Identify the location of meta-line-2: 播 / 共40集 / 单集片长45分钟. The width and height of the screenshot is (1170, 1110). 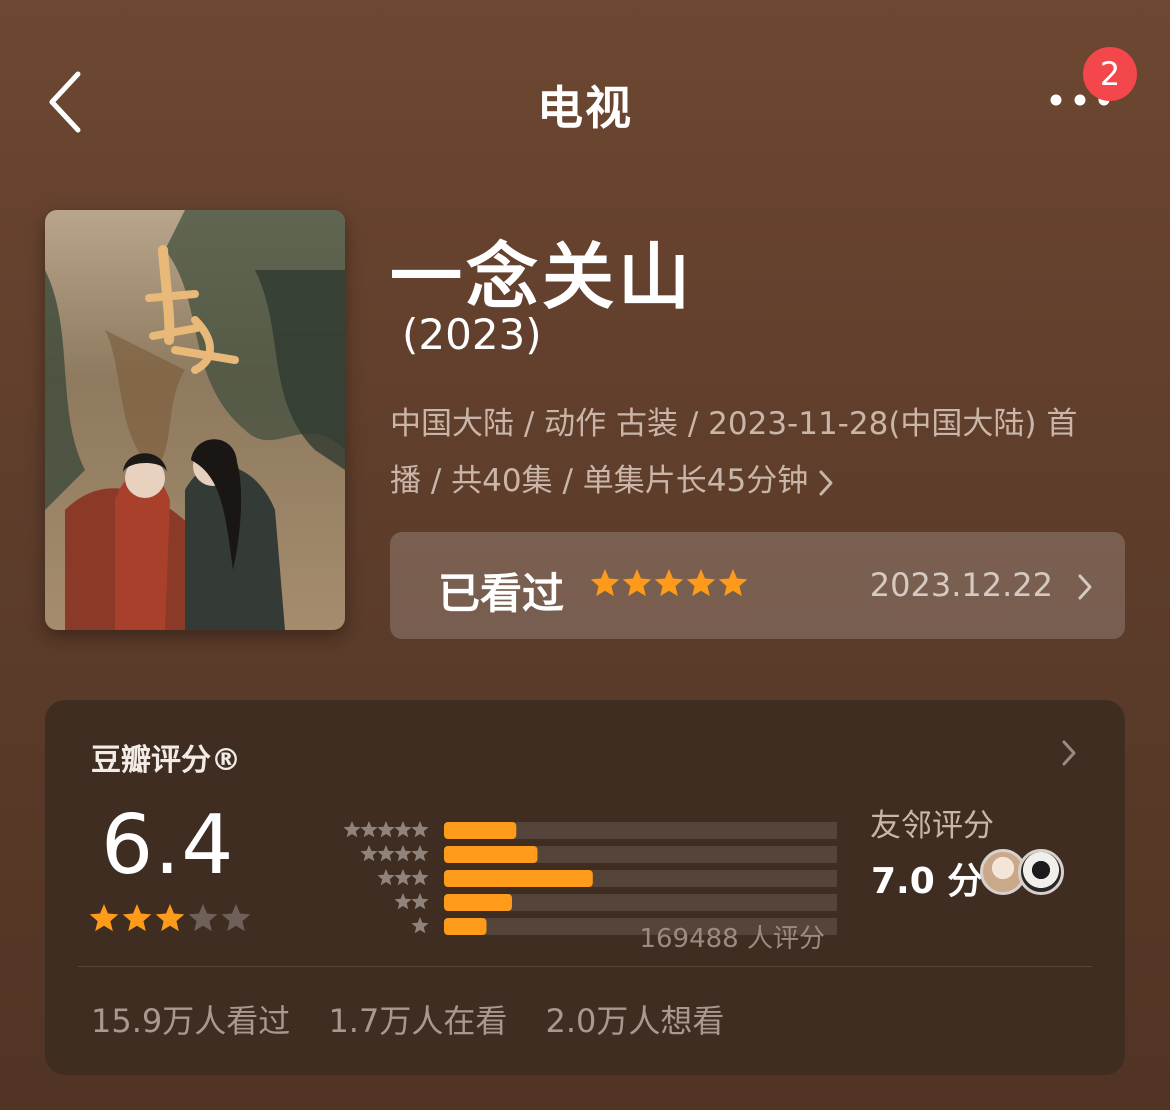
(599, 481).